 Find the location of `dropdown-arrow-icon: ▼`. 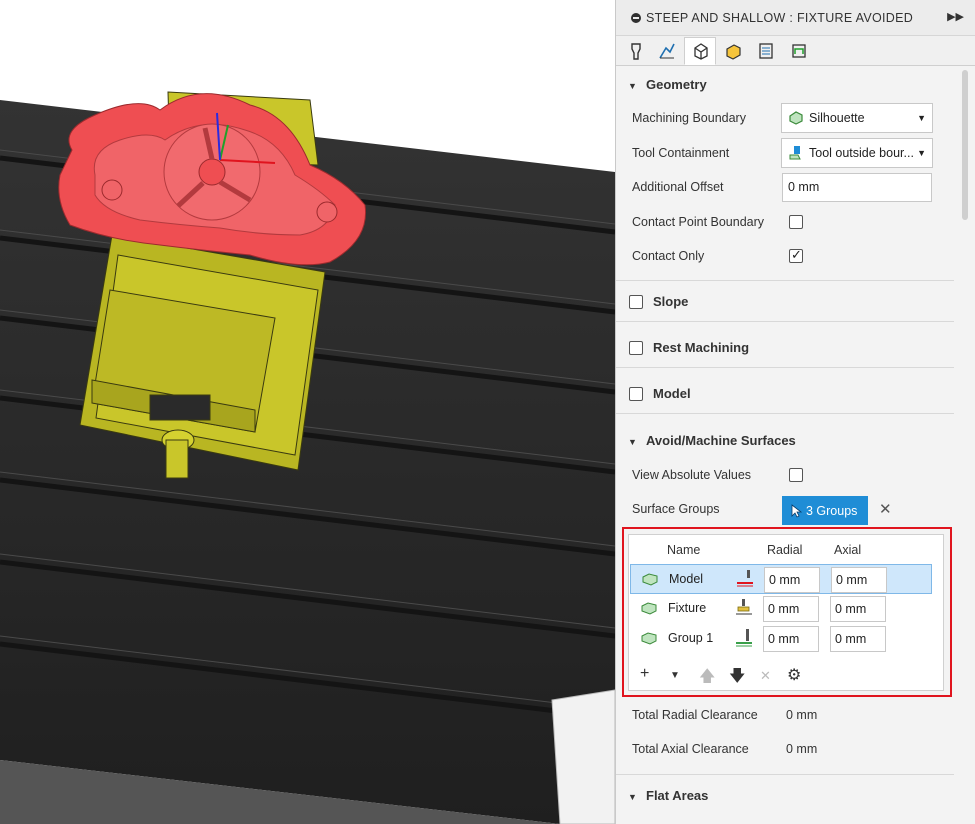

dropdown-arrow-icon: ▼ is located at coordinates (675, 675).